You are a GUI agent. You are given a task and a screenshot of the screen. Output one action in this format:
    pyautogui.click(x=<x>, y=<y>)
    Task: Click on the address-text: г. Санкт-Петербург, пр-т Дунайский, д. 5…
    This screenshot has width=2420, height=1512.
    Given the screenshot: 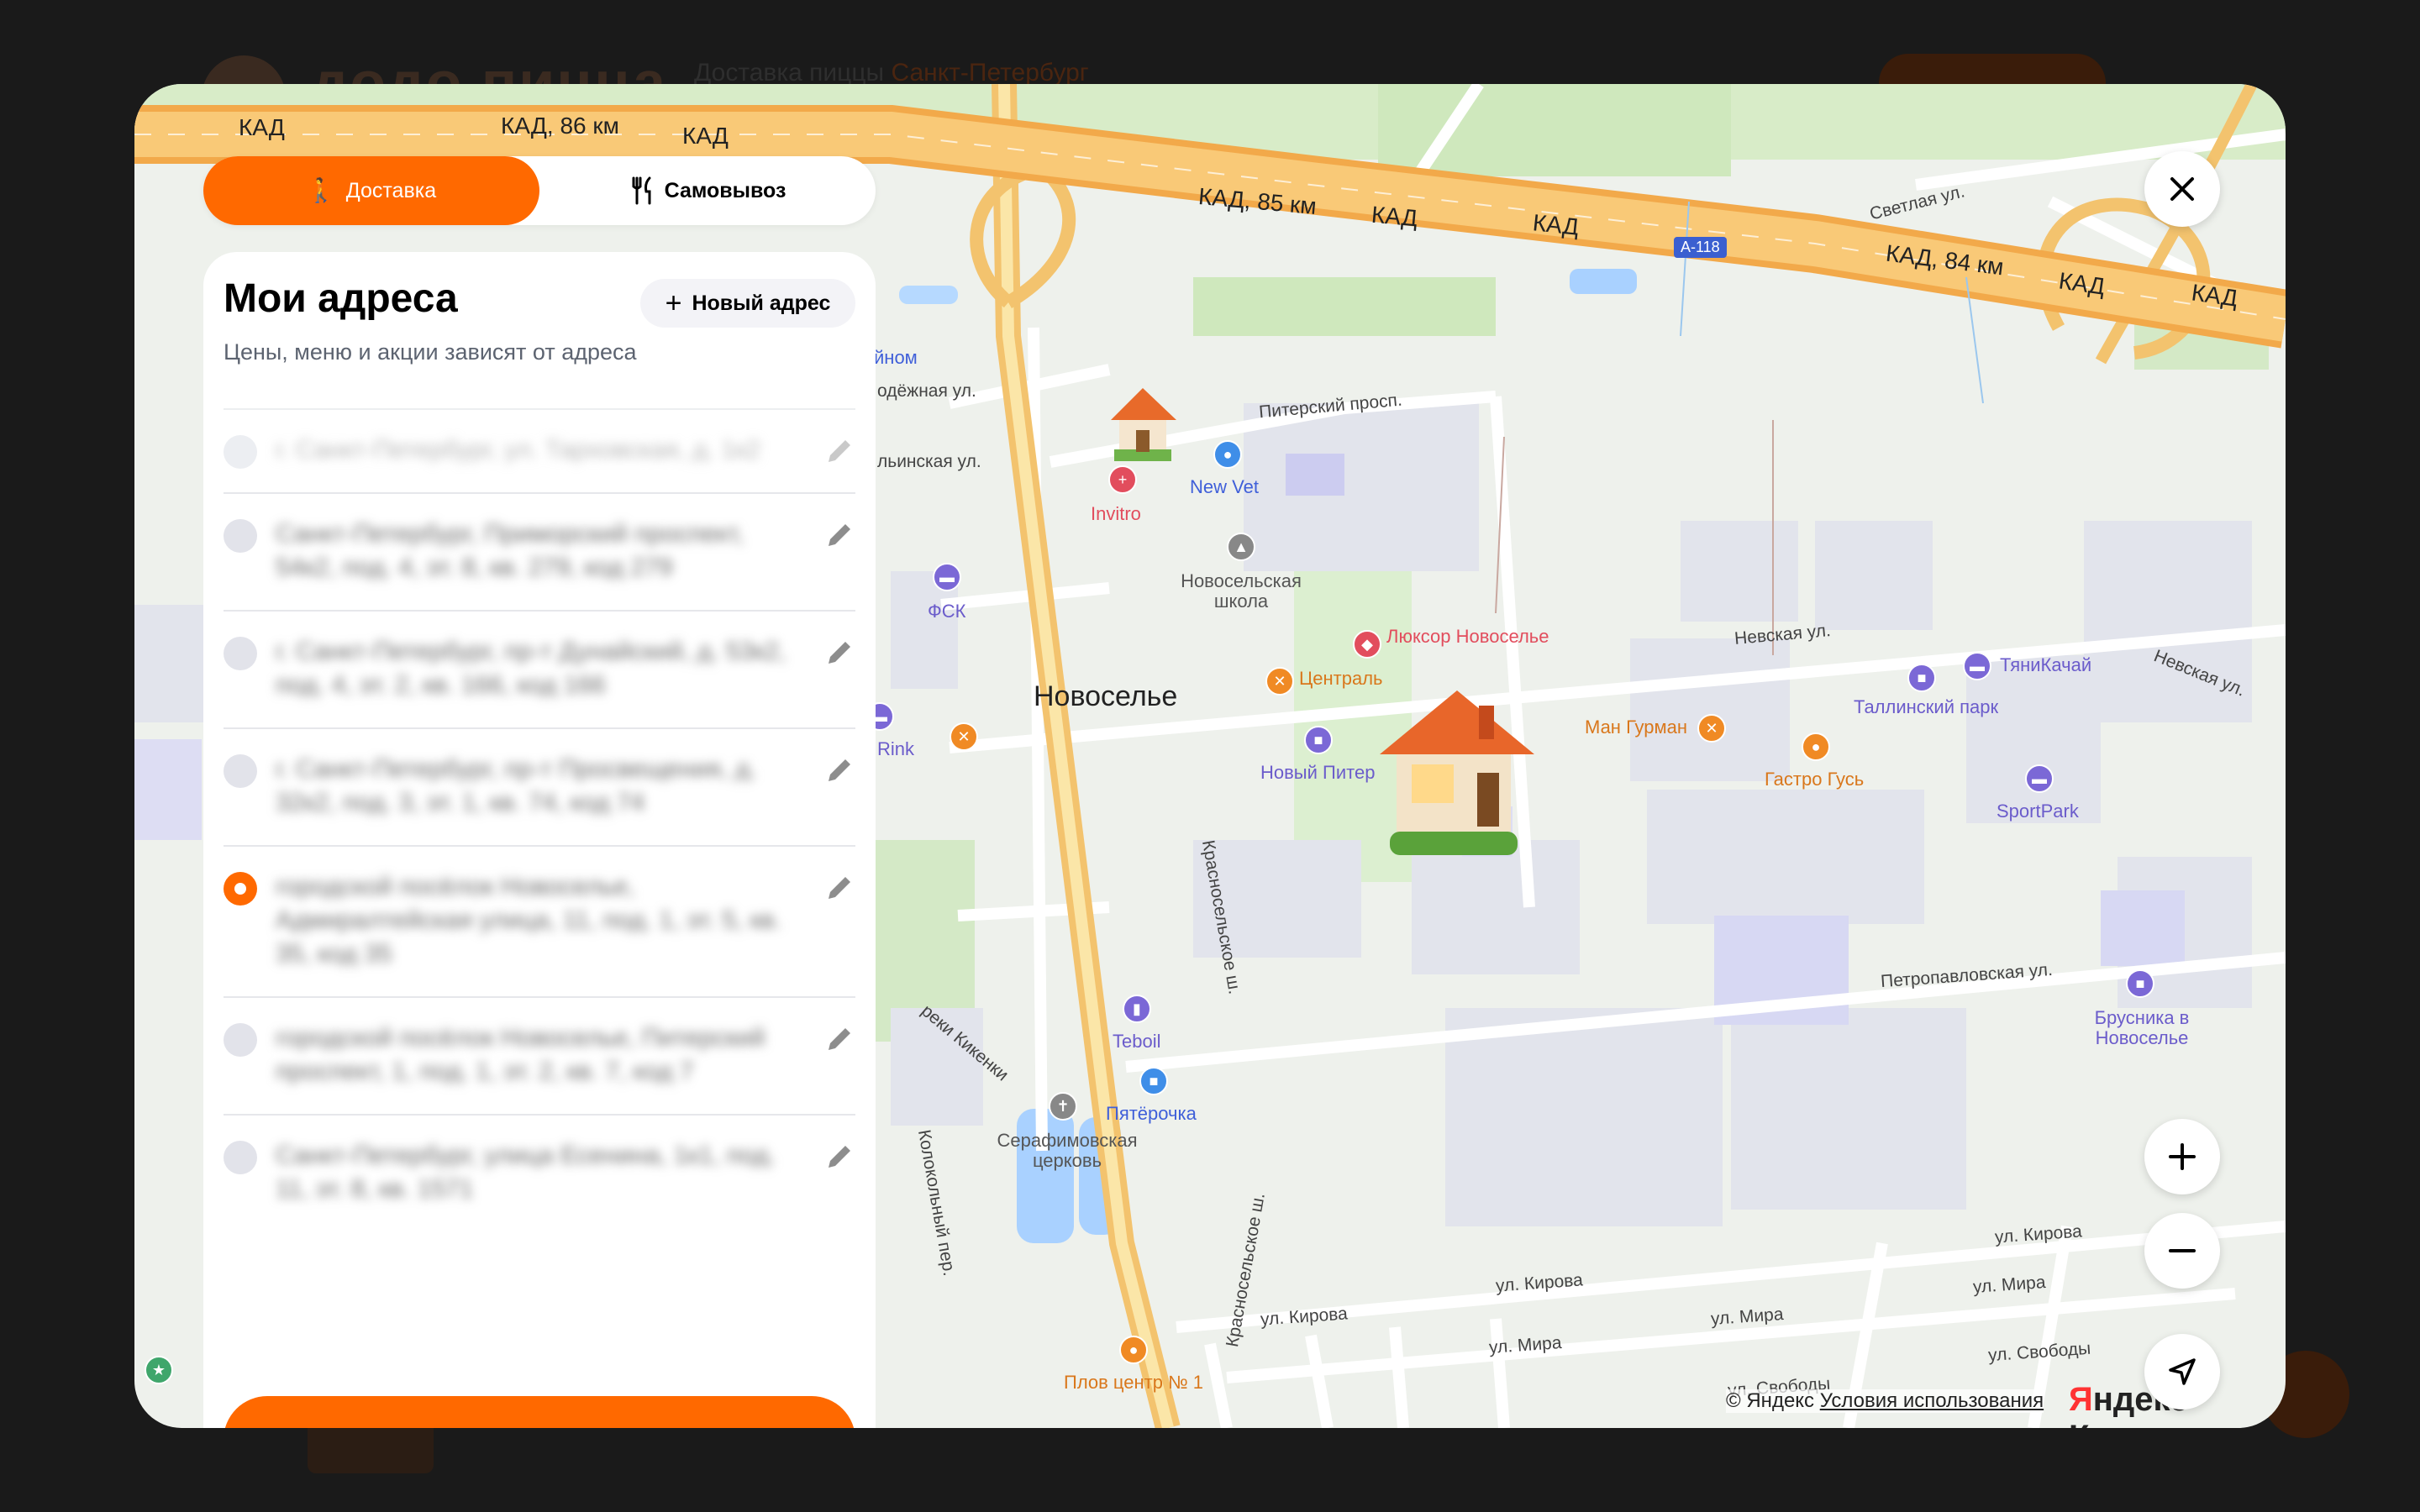 What is the action you would take?
    pyautogui.click(x=531, y=668)
    